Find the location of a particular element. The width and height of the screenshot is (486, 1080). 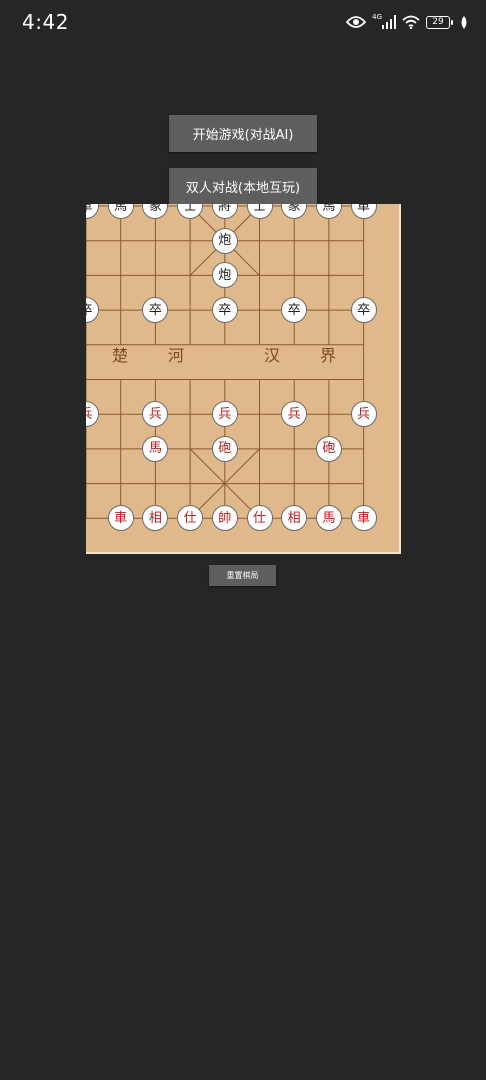

red-piece: 帥 is located at coordinates (224, 518).